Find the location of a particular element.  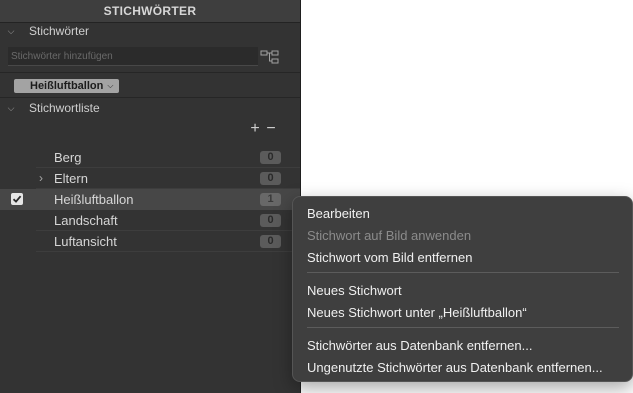

keyword-filter-chip: Heißluftballon ⌵ is located at coordinates (67, 86).